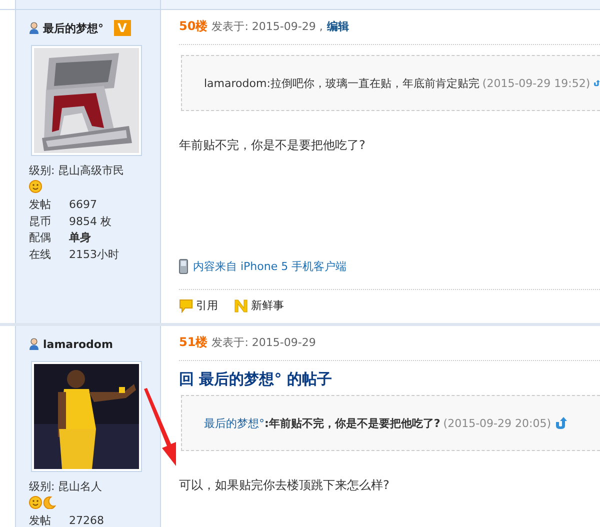 Image resolution: width=600 pixels, height=527 pixels. What do you see at coordinates (497, 423) in the screenshot?
I see `quote-time: (2015-09-29 20:05)` at bounding box center [497, 423].